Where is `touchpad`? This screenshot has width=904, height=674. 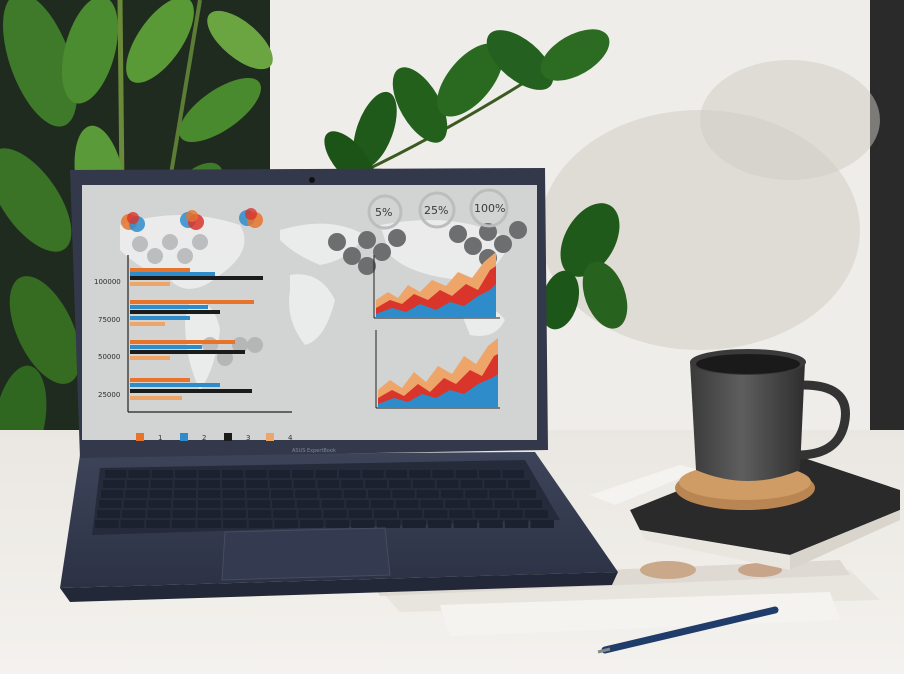
touchpad is located at coordinates (306, 554).